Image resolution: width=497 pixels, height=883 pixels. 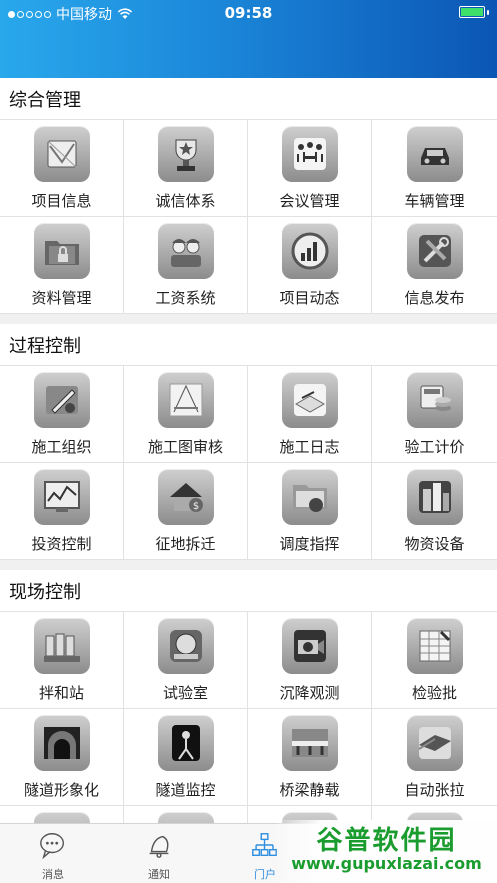 I want to click on module-tile: 施工日志, so click(x=310, y=414).